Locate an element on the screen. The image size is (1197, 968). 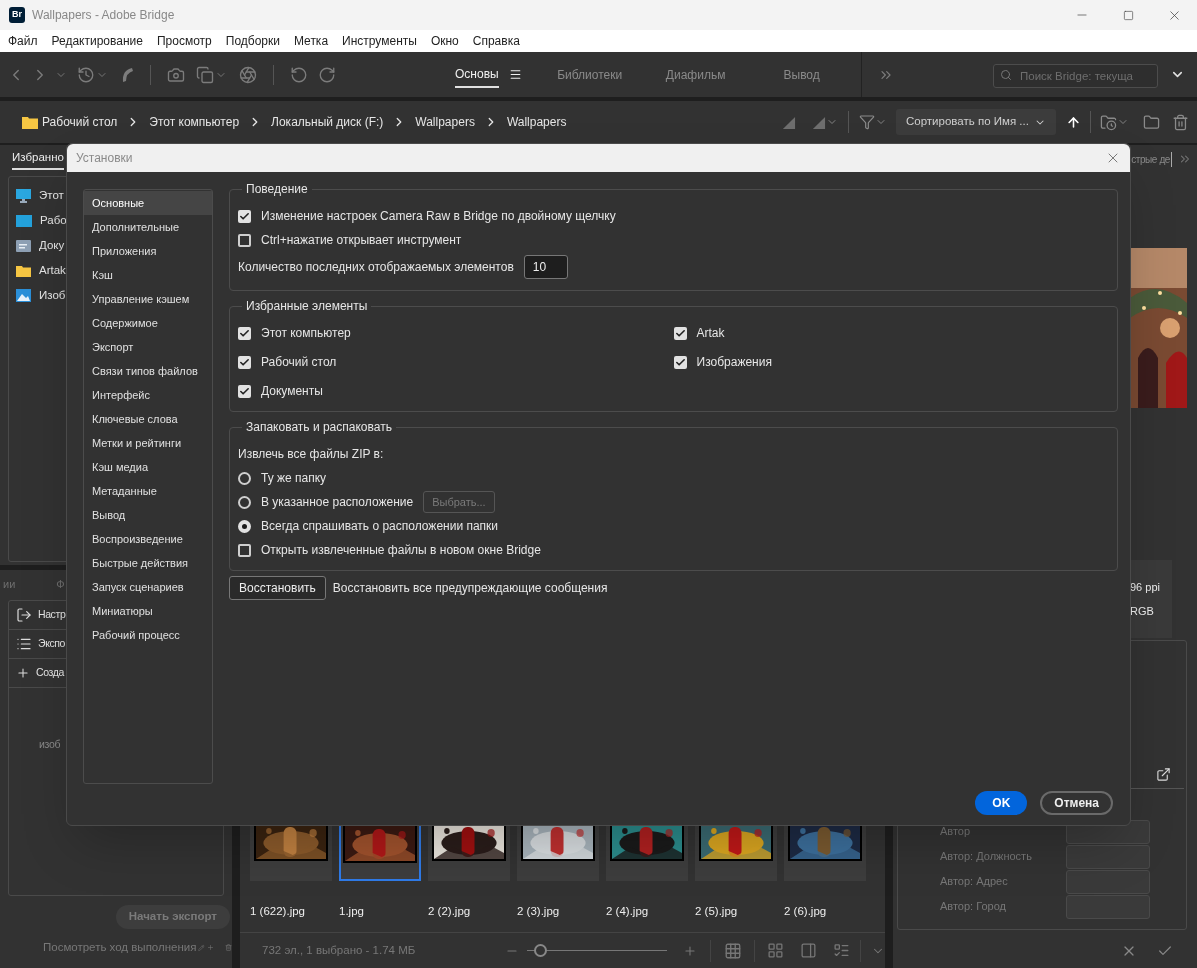
workspace-tab: Основы is located at coordinates (488, 74).